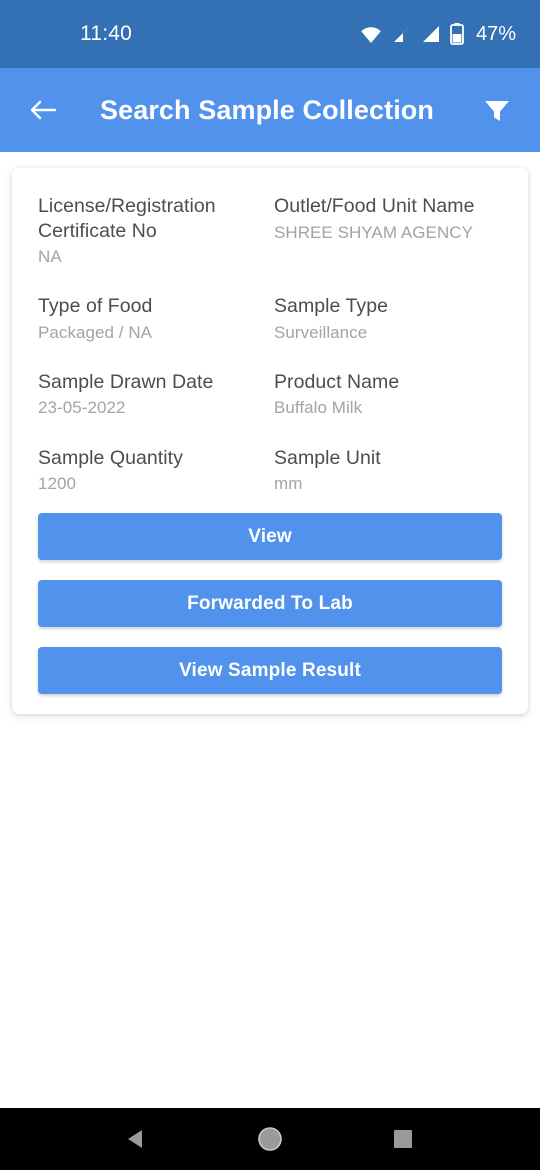 Image resolution: width=540 pixels, height=1170 pixels. Describe the element at coordinates (403, 1139) in the screenshot. I see `recents-square-icon` at that location.